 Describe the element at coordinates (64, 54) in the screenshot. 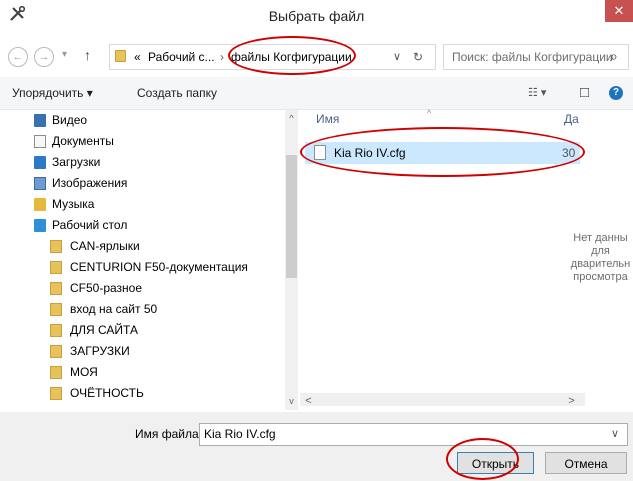

I see `recent-locations-dropdown: ▾` at that location.